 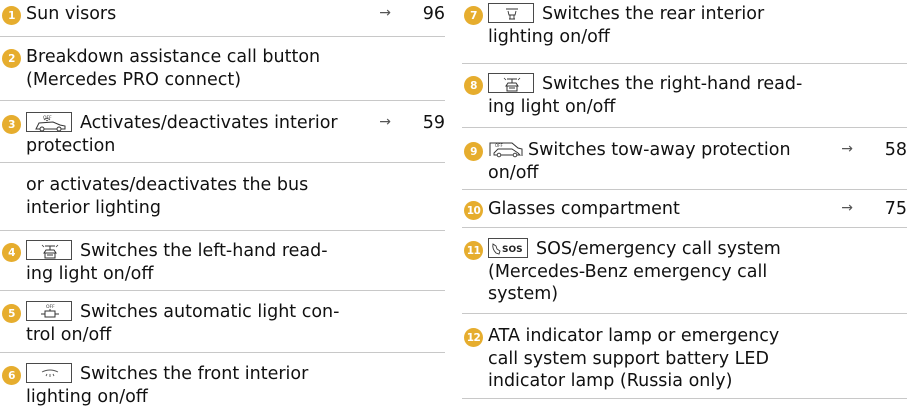 What do you see at coordinates (513, 172) in the screenshot?
I see `item-line: on/off` at bounding box center [513, 172].